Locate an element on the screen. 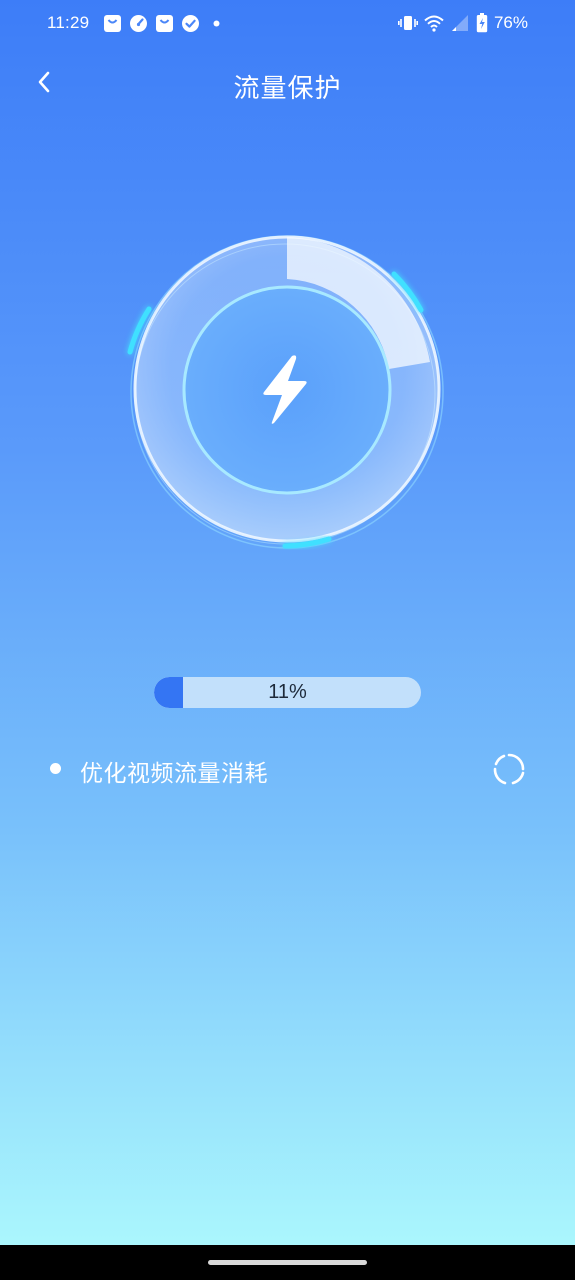 This screenshot has width=575, height=1280. loading-spinner-icon is located at coordinates (509, 769).